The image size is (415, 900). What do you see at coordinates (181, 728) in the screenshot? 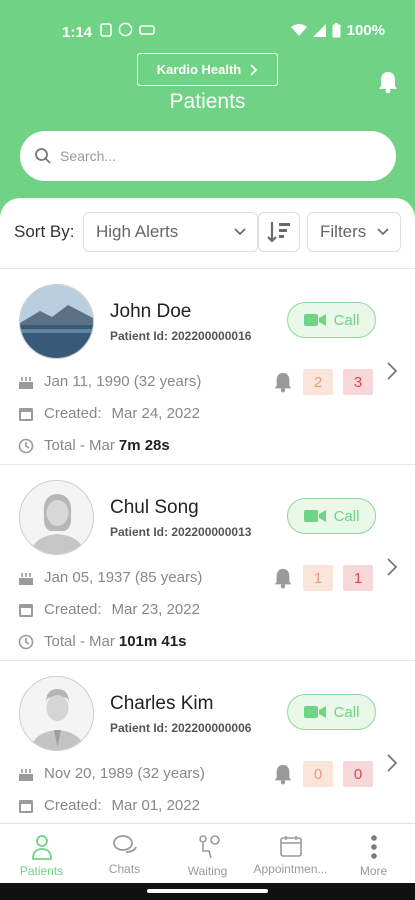
I see `patient-id: Patient Id: 202200000006` at bounding box center [181, 728].